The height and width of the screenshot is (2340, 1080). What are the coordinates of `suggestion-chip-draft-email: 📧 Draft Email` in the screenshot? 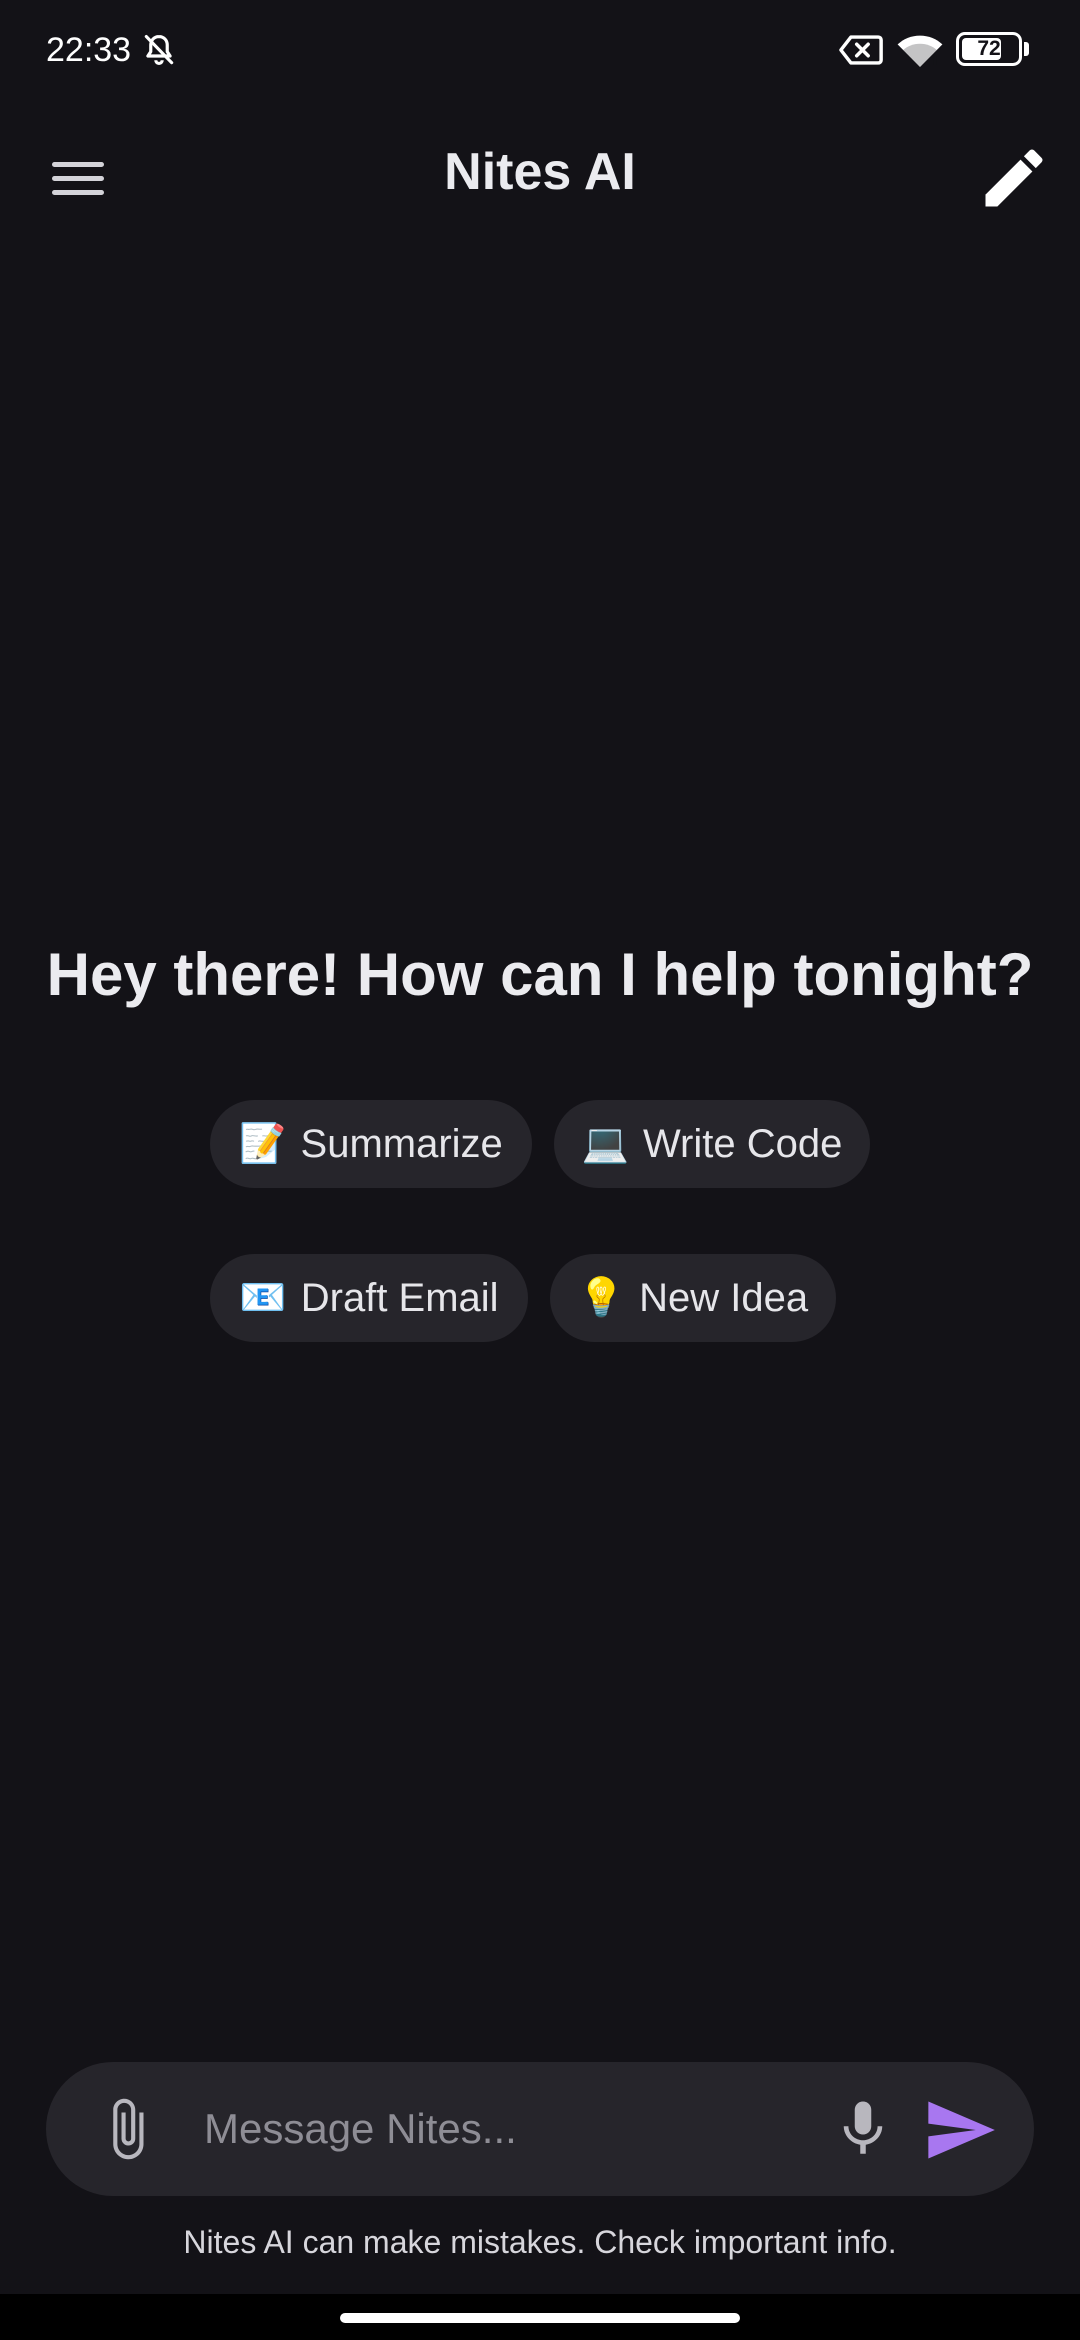 It's located at (369, 1298).